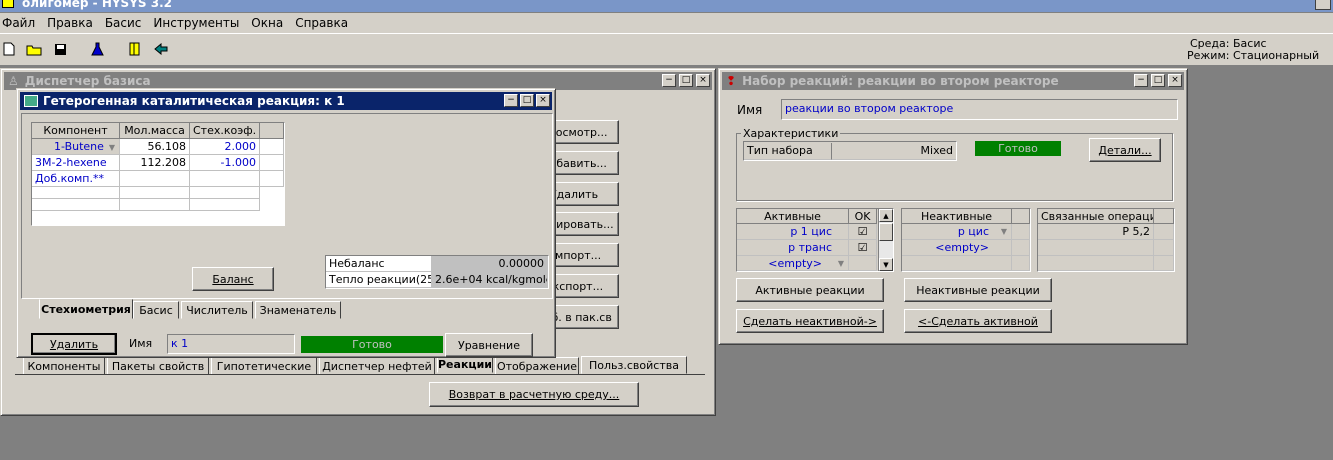 This screenshot has width=1333, height=460. Describe the element at coordinates (886, 264) in the screenshot. I see `scroll-down-icon: ▼` at that location.